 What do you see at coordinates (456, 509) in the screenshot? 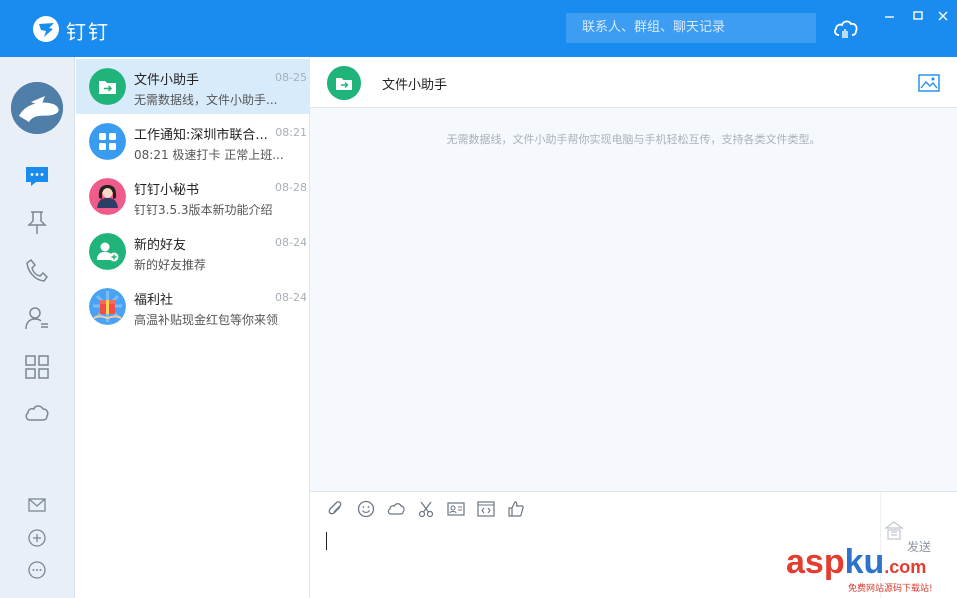
I see `business-card-icon` at bounding box center [456, 509].